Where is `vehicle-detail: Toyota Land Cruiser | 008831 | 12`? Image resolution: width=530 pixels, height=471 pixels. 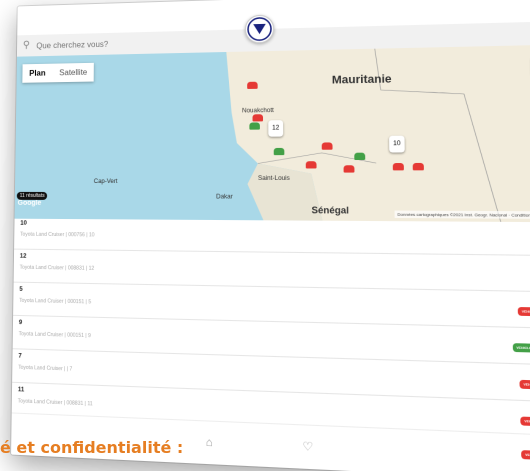 vehicle-detail: Toyota Land Cruiser | 008831 | 12 is located at coordinates (57, 268).